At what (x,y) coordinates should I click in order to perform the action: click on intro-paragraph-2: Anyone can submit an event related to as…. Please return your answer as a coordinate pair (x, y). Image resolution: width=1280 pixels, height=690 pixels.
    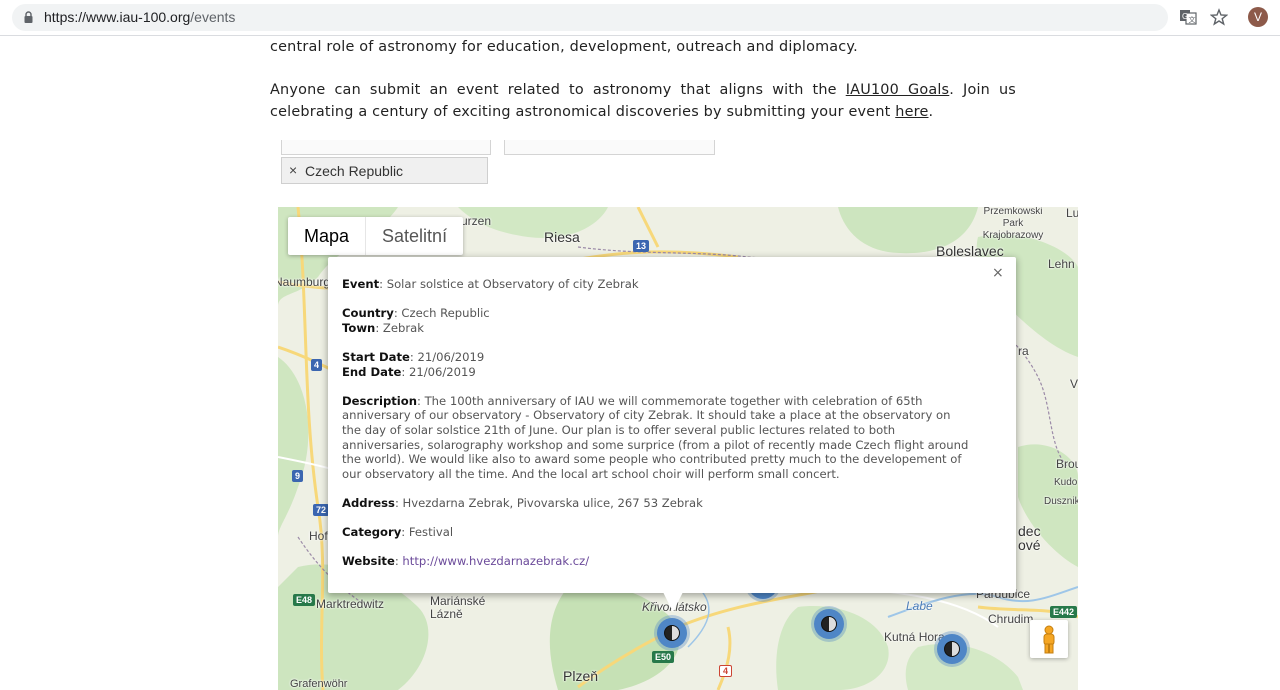
    Looking at the image, I should click on (643, 101).